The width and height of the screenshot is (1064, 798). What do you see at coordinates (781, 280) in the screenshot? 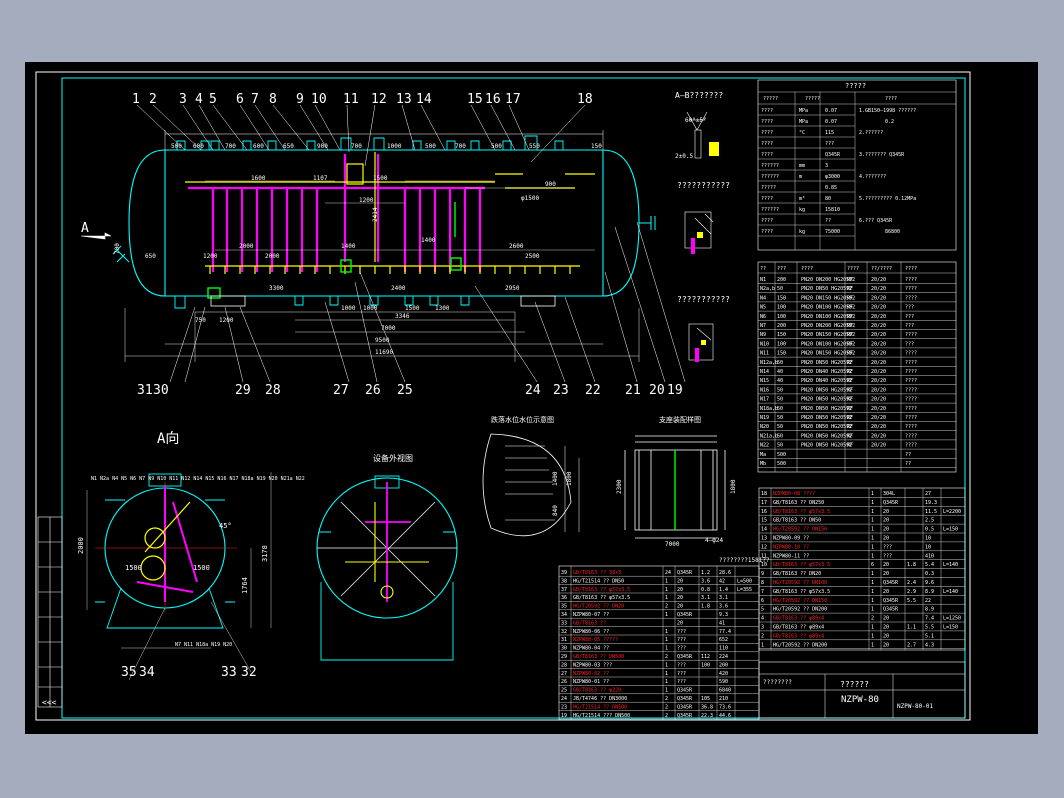
I see `nozzle-cell: 200` at bounding box center [781, 280].